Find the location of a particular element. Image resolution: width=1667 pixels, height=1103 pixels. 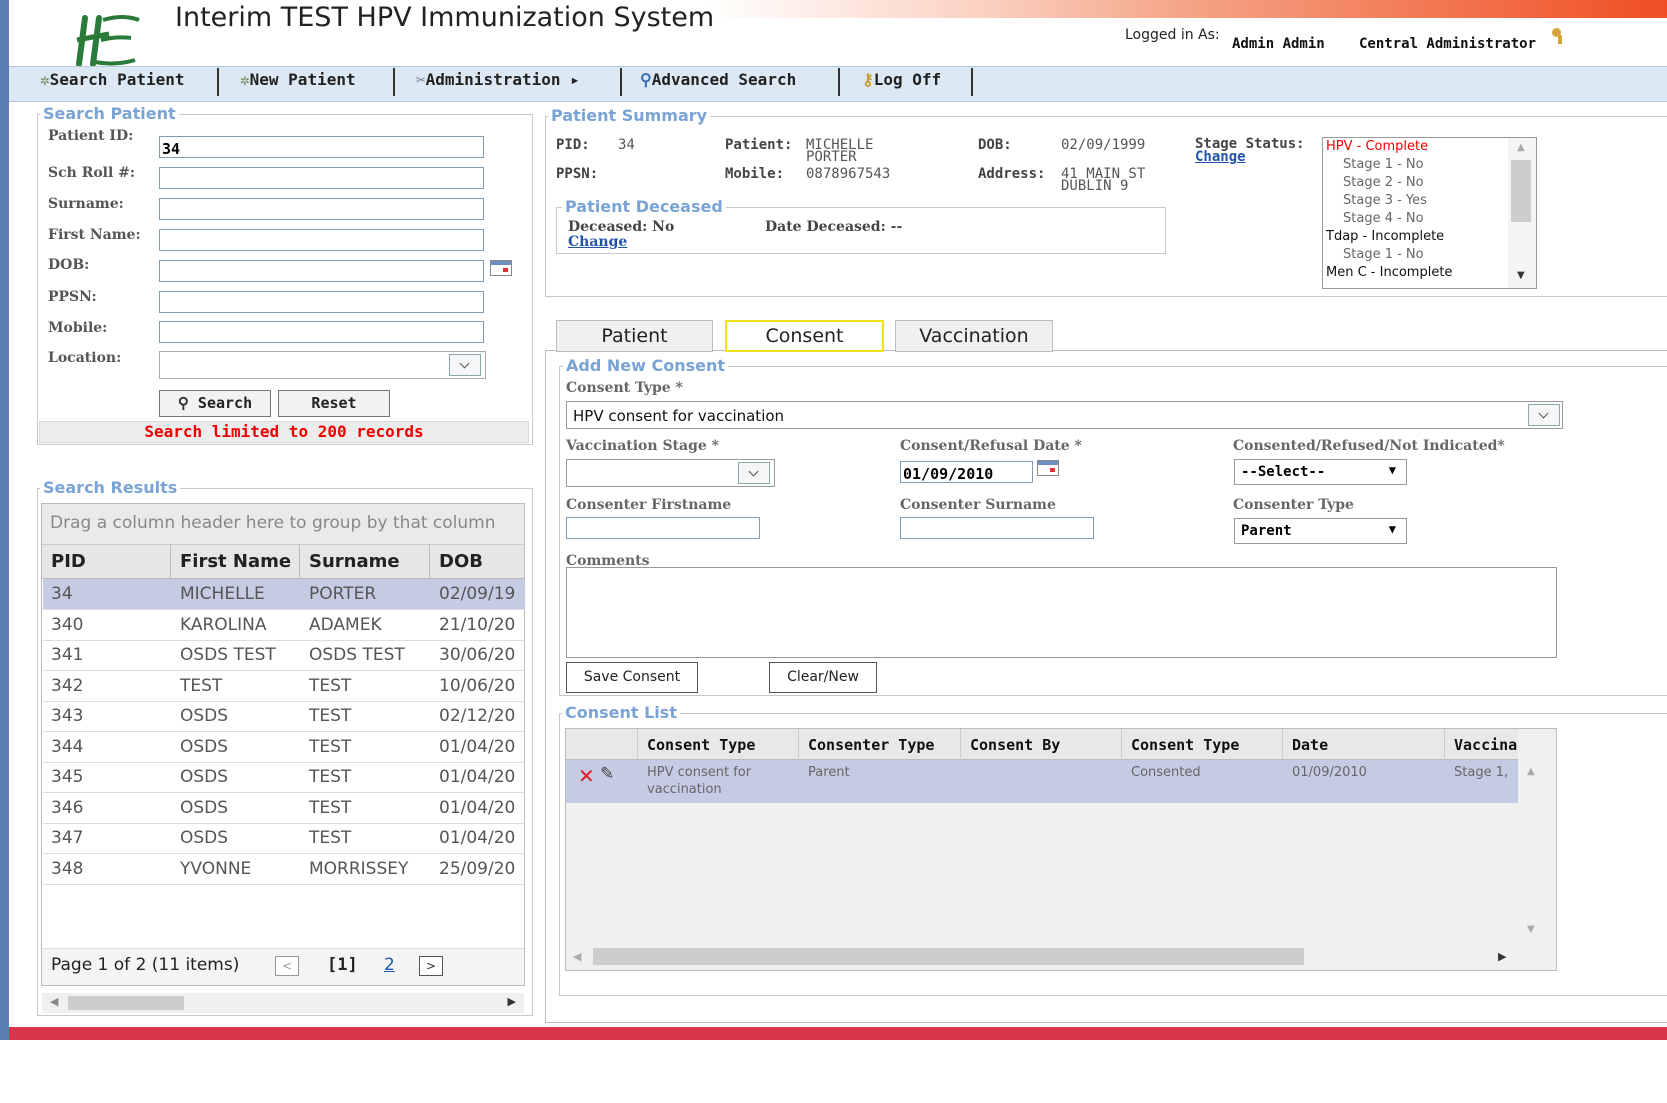

stage-item: Men C - Incomplete is located at coordinates (1389, 272).